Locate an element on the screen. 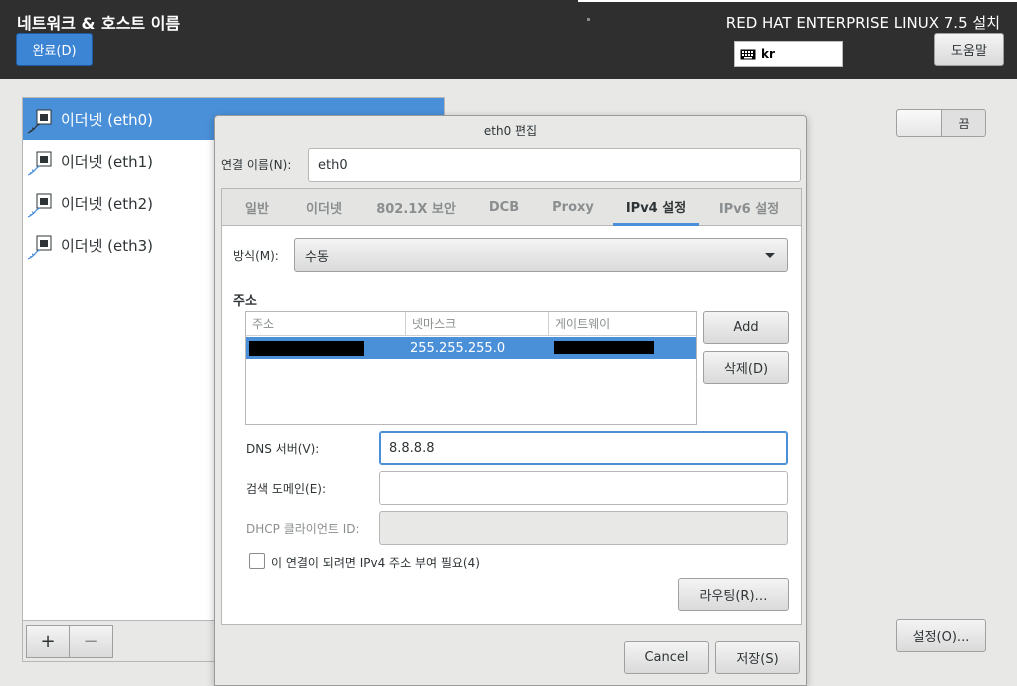 Image resolution: width=1017 pixels, height=686 pixels. add-address-button: Add is located at coordinates (746, 327).